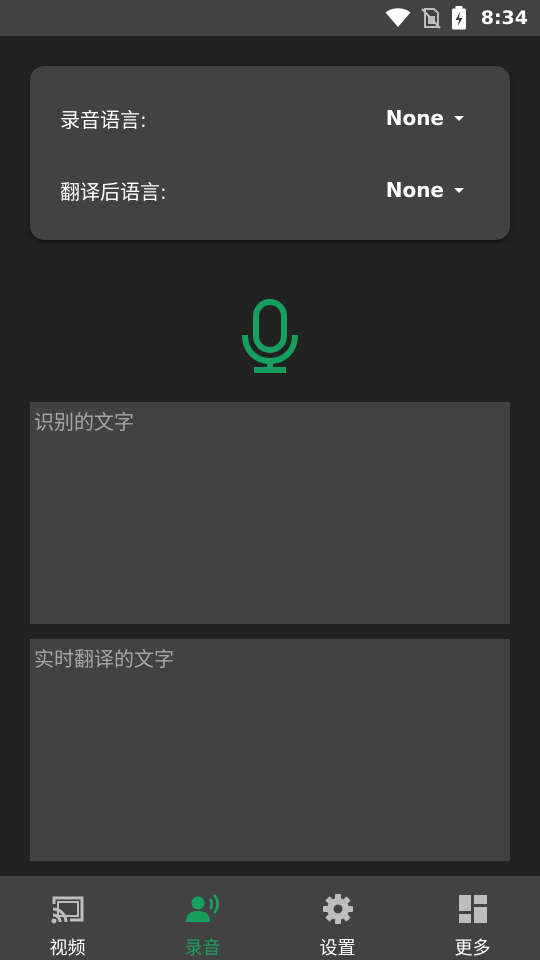  I want to click on microphone-icon, so click(270, 336).